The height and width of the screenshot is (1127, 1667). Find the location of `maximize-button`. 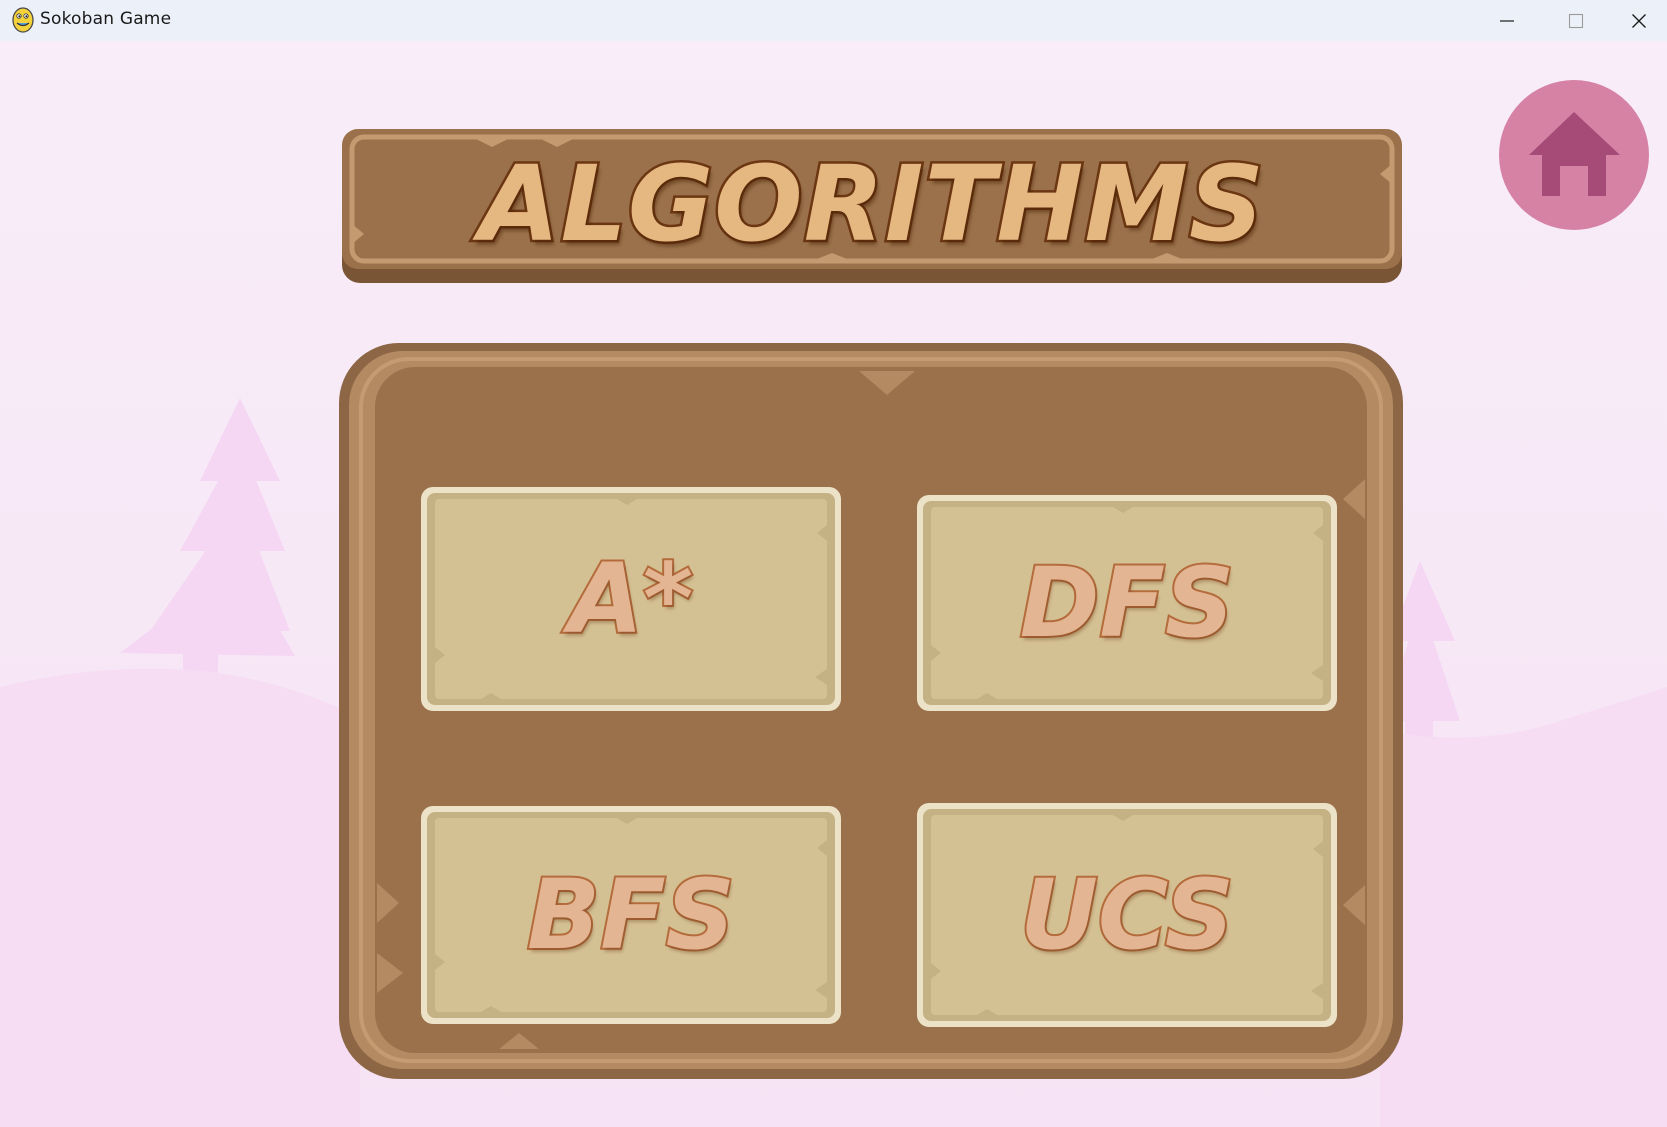

maximize-button is located at coordinates (1576, 20).